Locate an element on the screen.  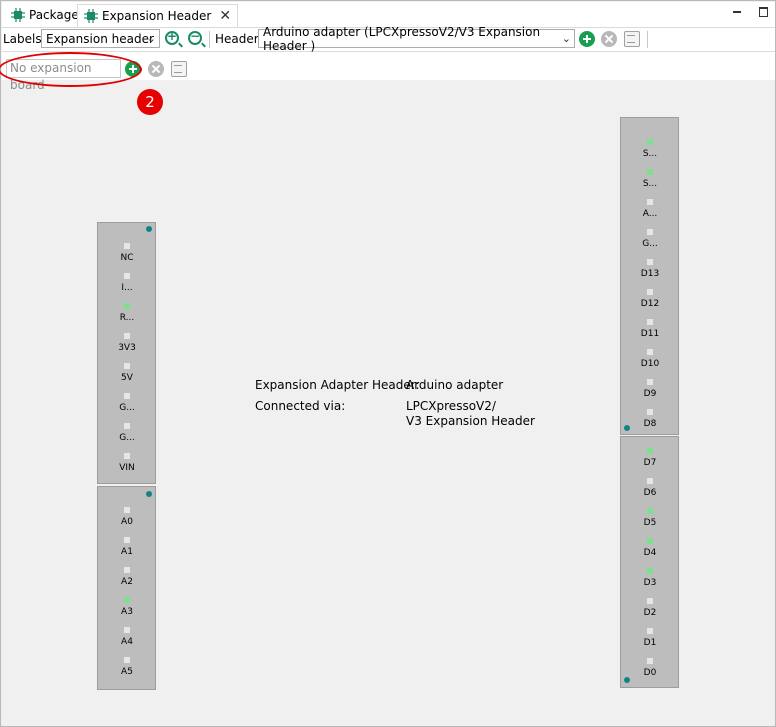
right-connector-bottom: D7 D6 D5 D4 D3 D2 D1 D0 is located at coordinates (649, 562).